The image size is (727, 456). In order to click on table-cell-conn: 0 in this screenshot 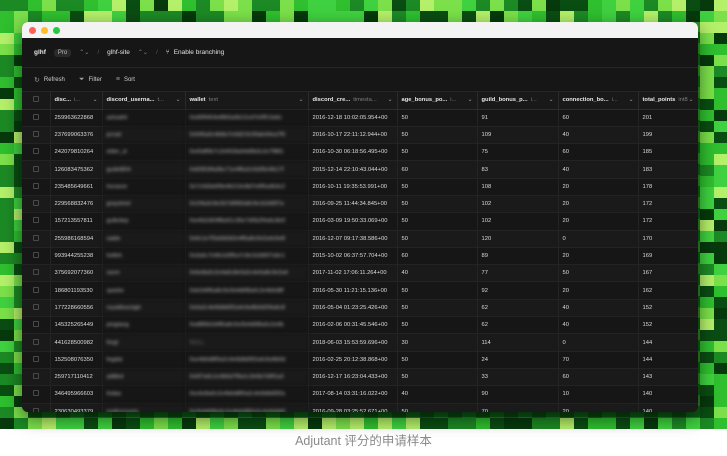, I will do `click(598, 342)`.